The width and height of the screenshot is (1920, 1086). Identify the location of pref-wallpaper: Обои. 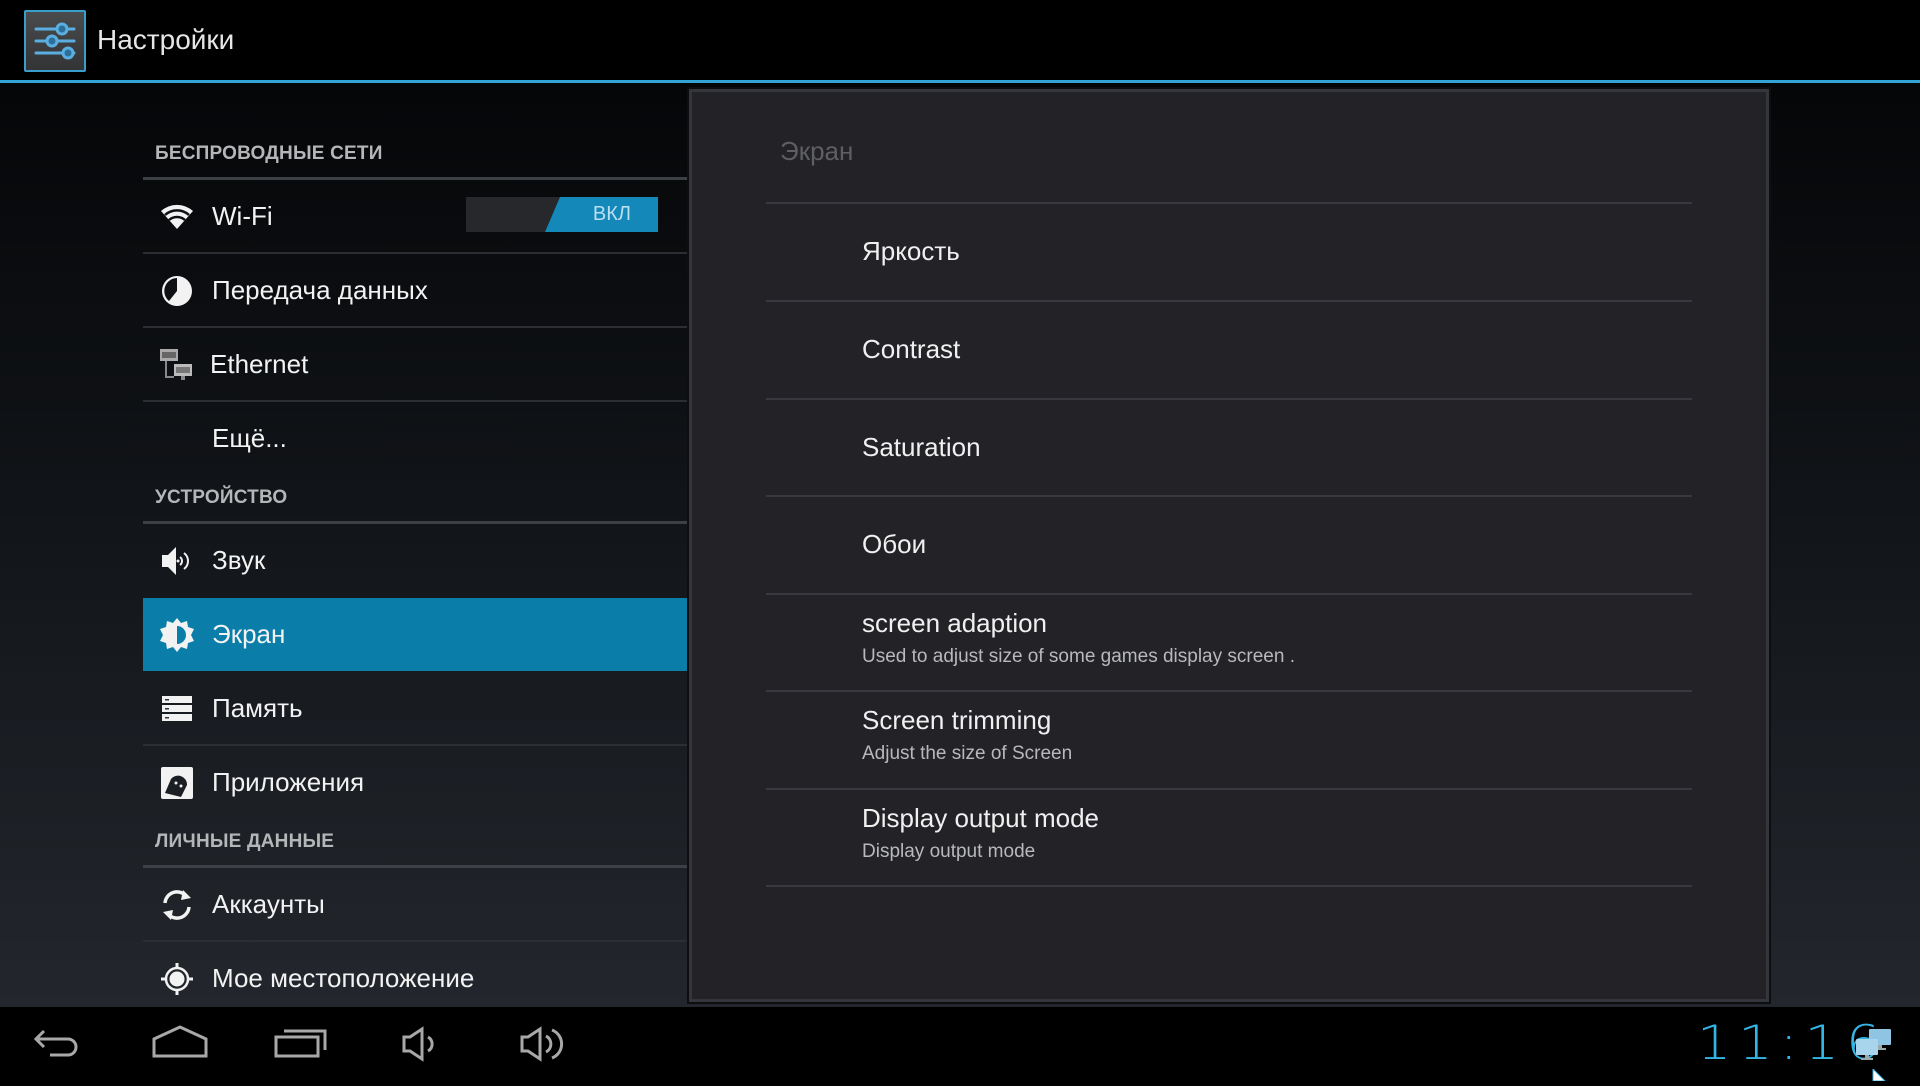
(1229, 545).